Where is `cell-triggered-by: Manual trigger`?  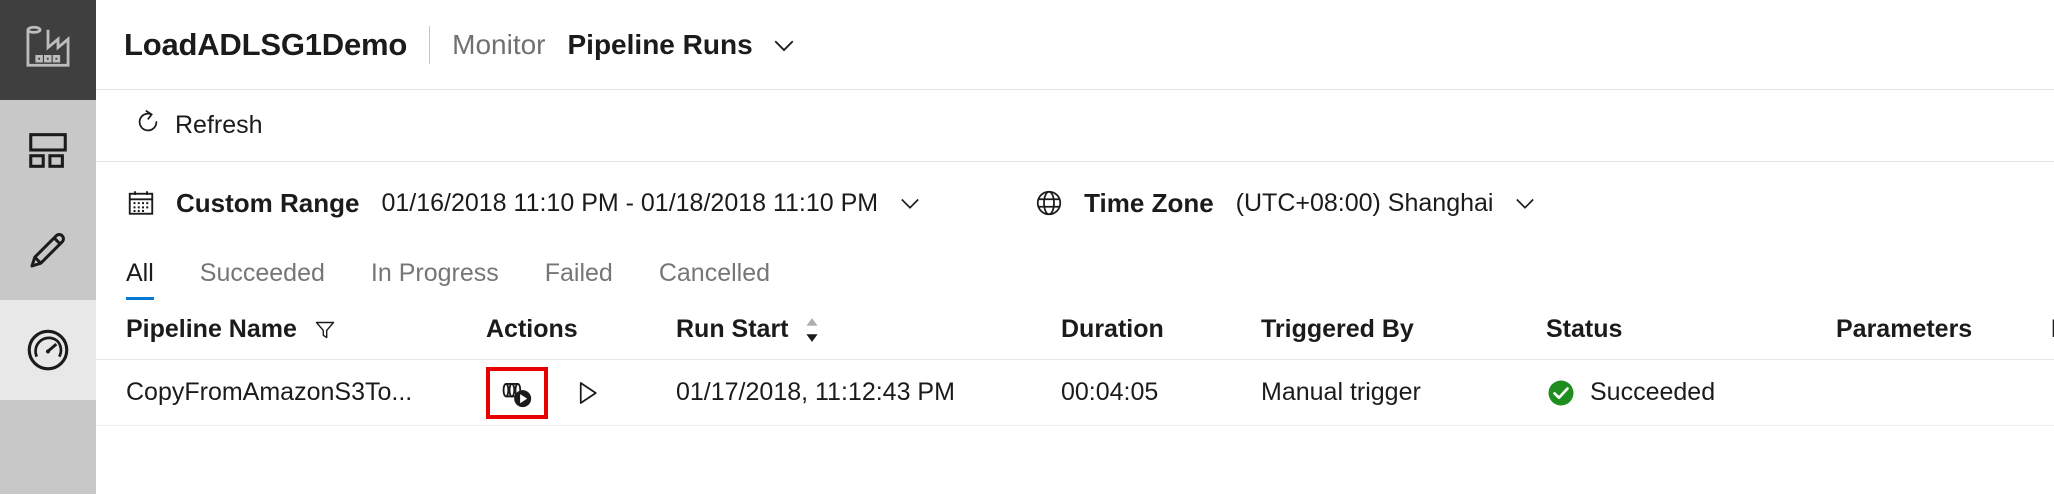
cell-triggered-by: Manual trigger is located at coordinates (1403, 392).